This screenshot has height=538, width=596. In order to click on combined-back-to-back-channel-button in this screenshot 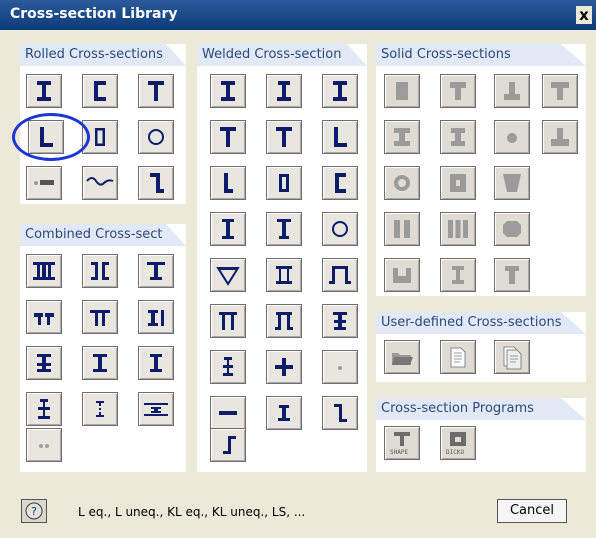, I will do `click(100, 271)`.